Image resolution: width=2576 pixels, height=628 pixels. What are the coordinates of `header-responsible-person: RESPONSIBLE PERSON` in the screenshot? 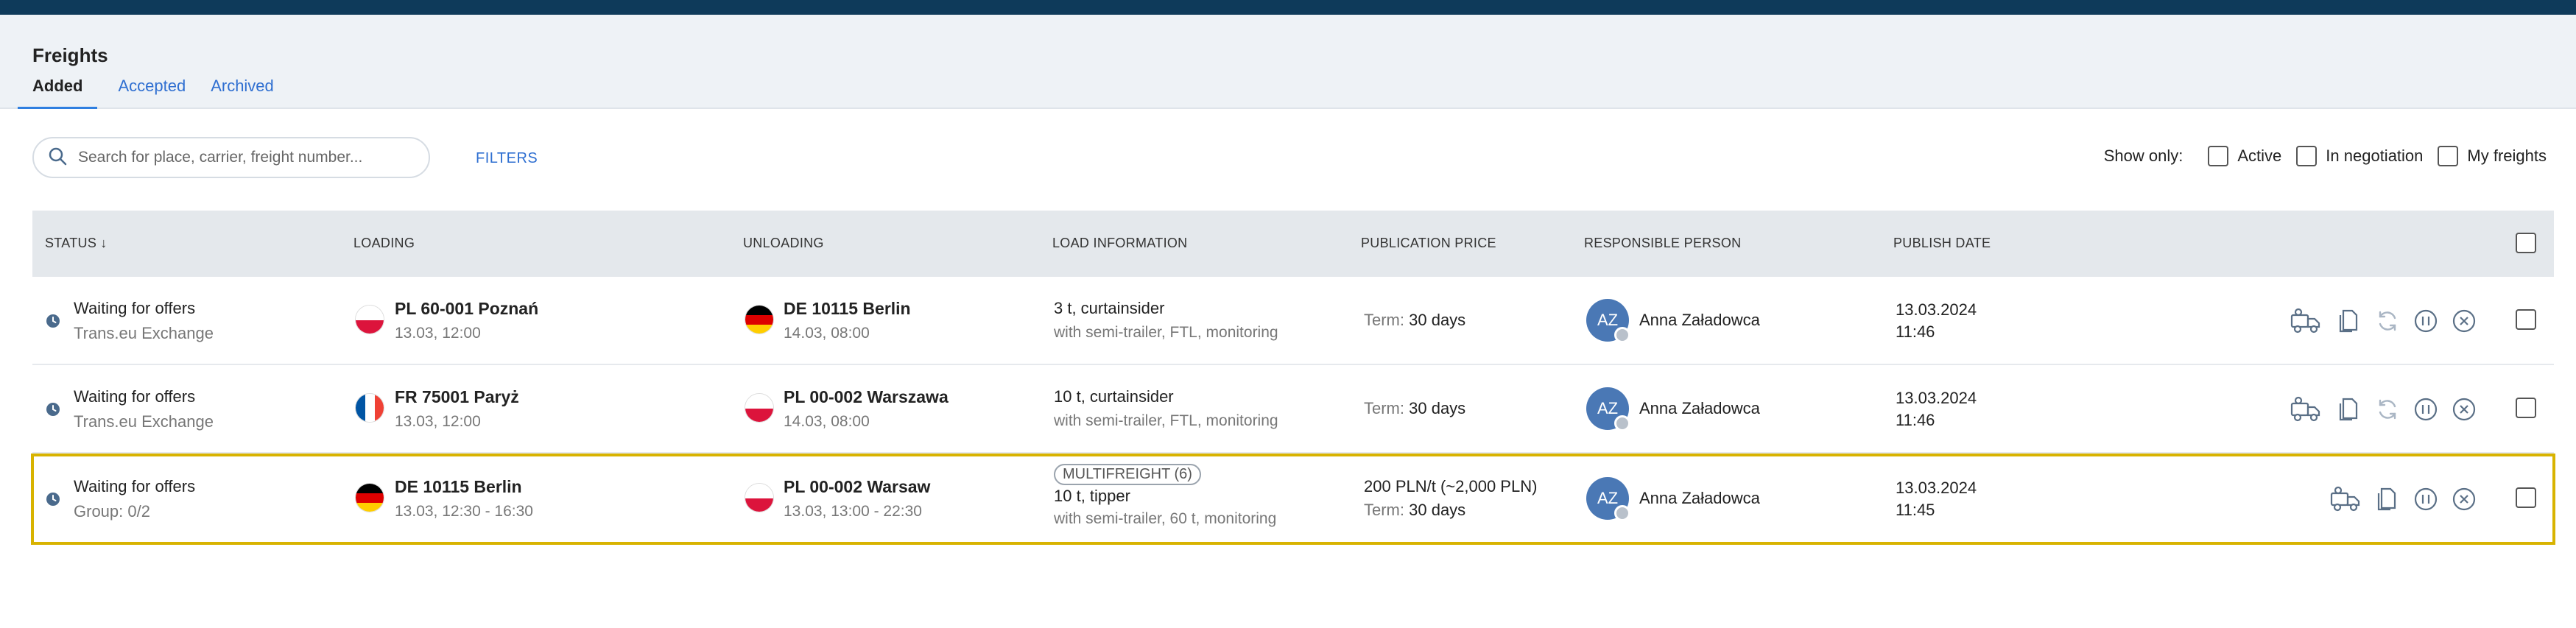 It's located at (1663, 243).